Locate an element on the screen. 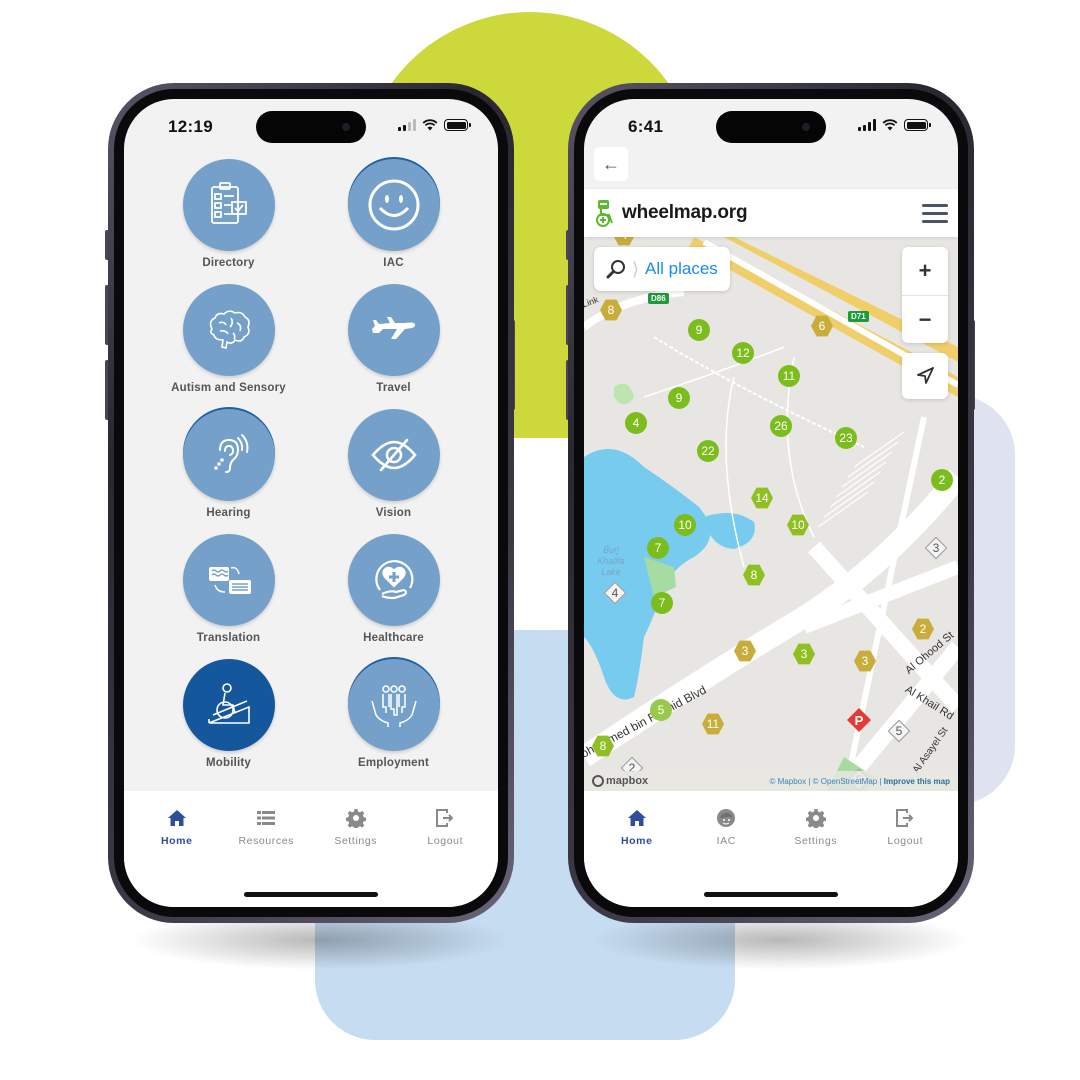 The height and width of the screenshot is (1080, 1080). eye-slash-icon is located at coordinates (393, 455).